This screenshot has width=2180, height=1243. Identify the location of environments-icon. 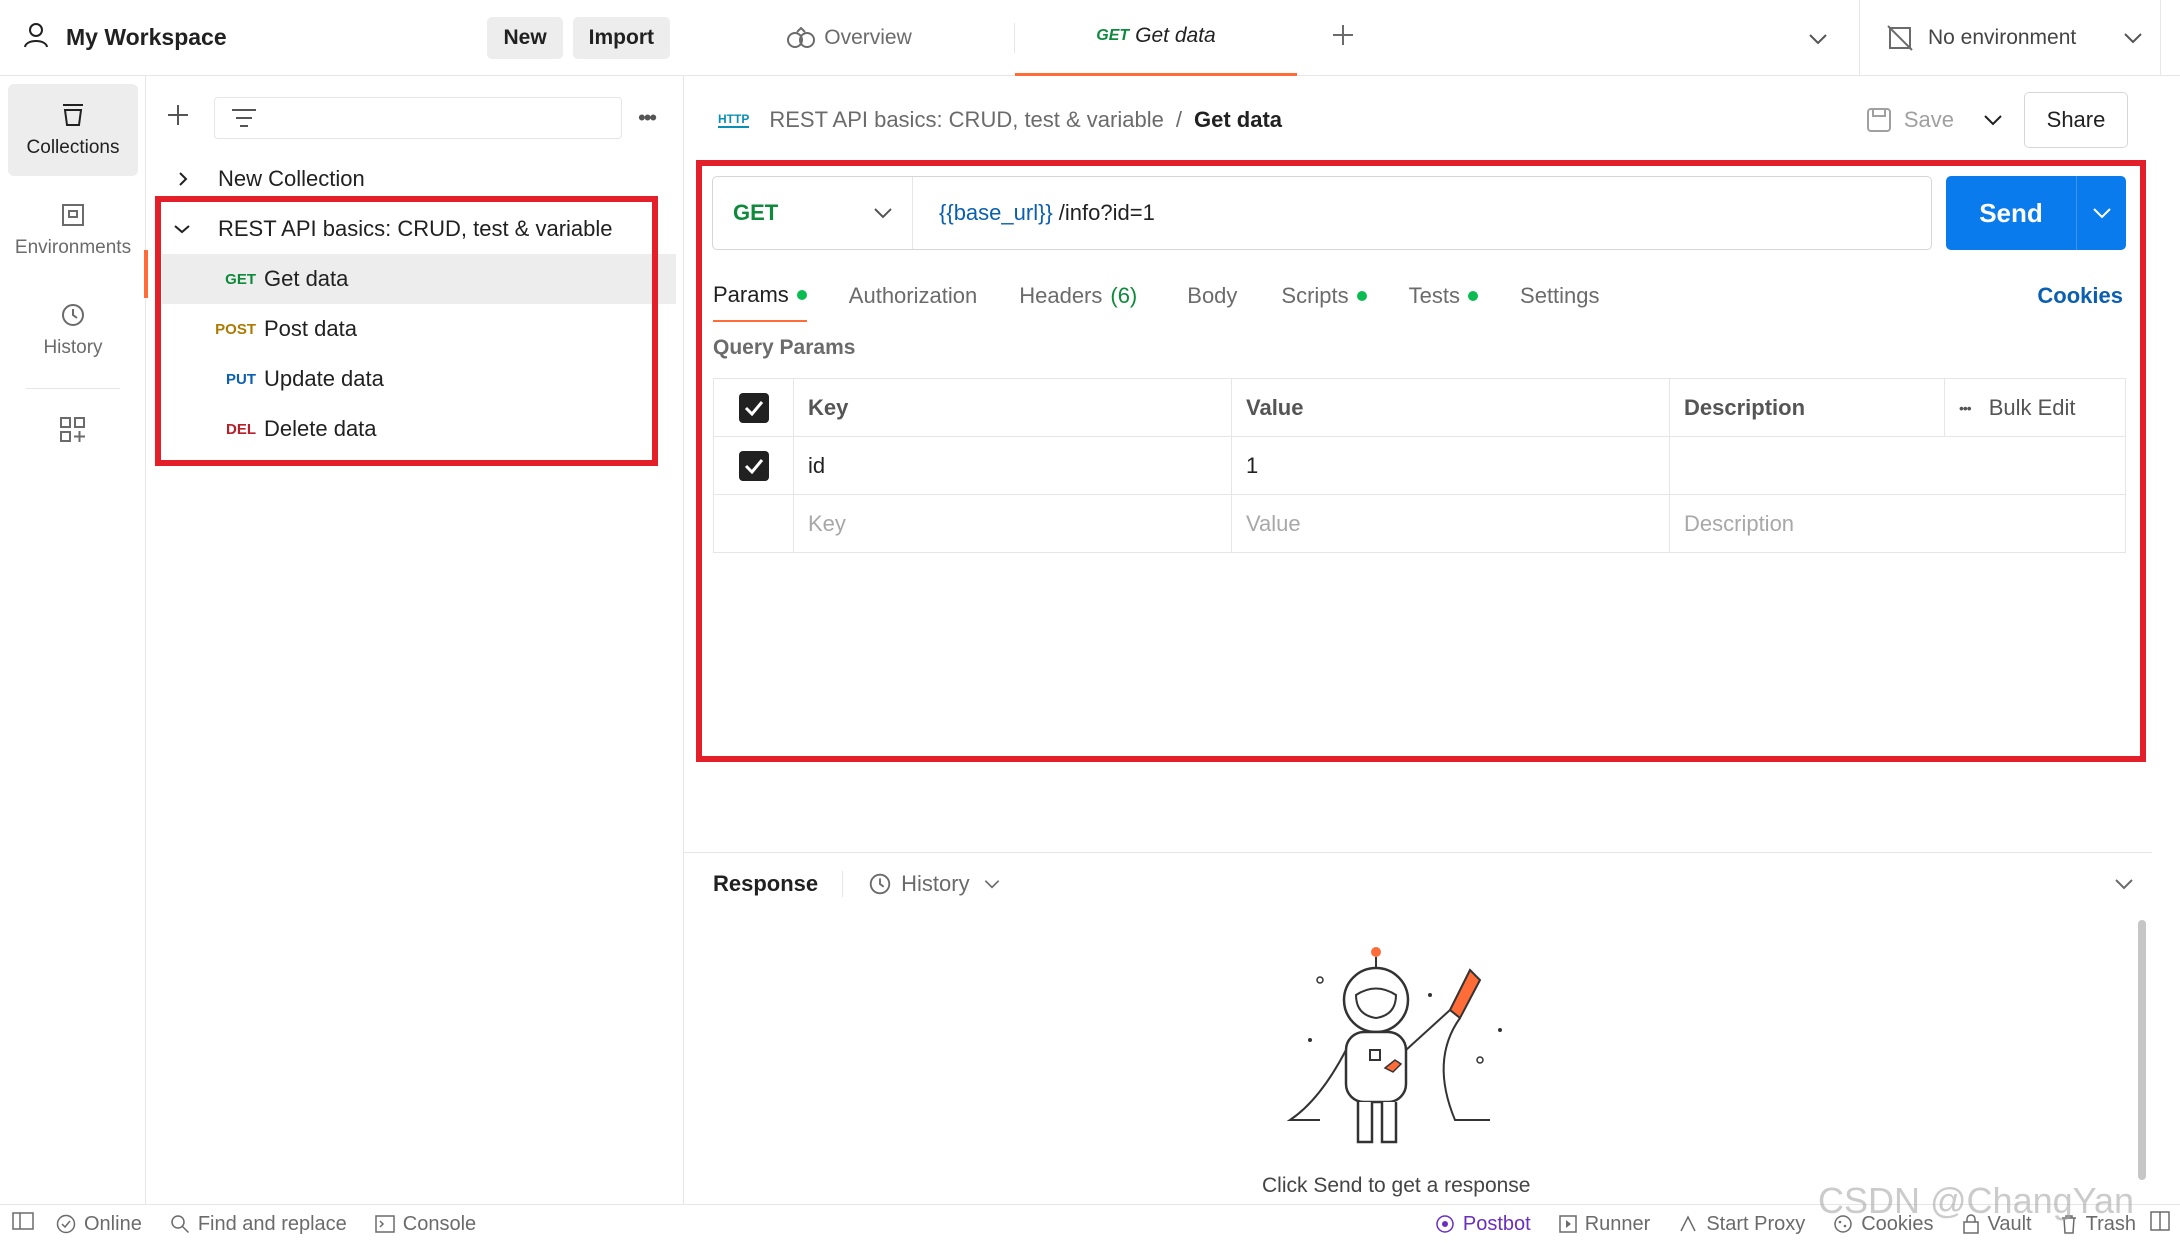
(73, 215).